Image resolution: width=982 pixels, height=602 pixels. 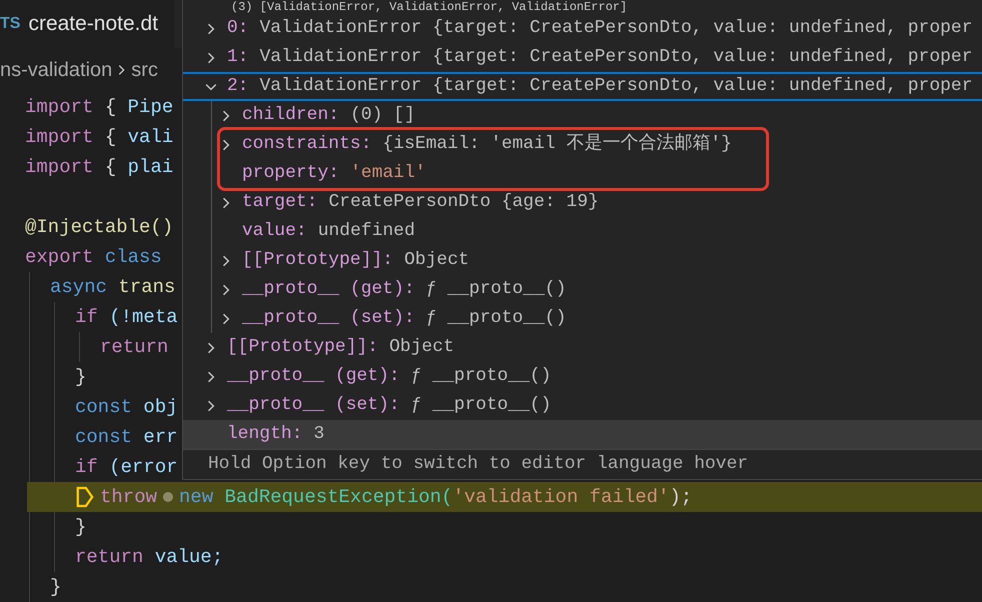 What do you see at coordinates (10, 24) in the screenshot?
I see `file-type-label: TS` at bounding box center [10, 24].